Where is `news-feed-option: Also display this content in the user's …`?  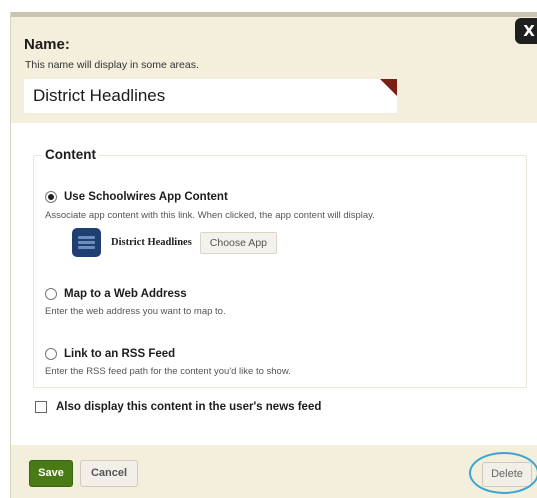
news-feed-option: Also display this content in the user's … is located at coordinates (178, 407).